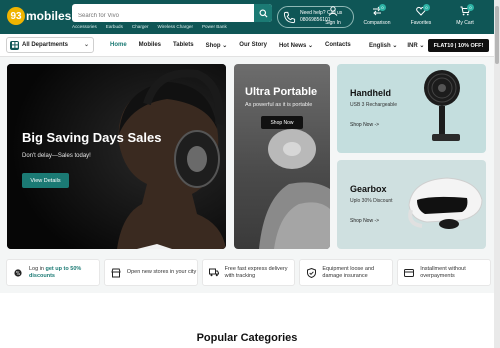 The width and height of the screenshot is (500, 348). Describe the element at coordinates (338, 45) in the screenshot. I see `nav-contacts: Contacts` at that location.